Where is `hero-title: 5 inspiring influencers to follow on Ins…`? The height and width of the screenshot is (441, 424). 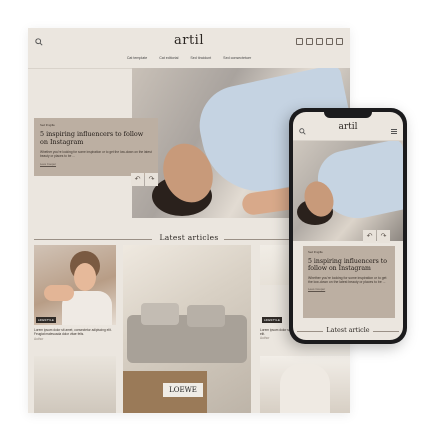
hero-title: 5 inspiring influencers to follow on Ins… is located at coordinates (96, 138).